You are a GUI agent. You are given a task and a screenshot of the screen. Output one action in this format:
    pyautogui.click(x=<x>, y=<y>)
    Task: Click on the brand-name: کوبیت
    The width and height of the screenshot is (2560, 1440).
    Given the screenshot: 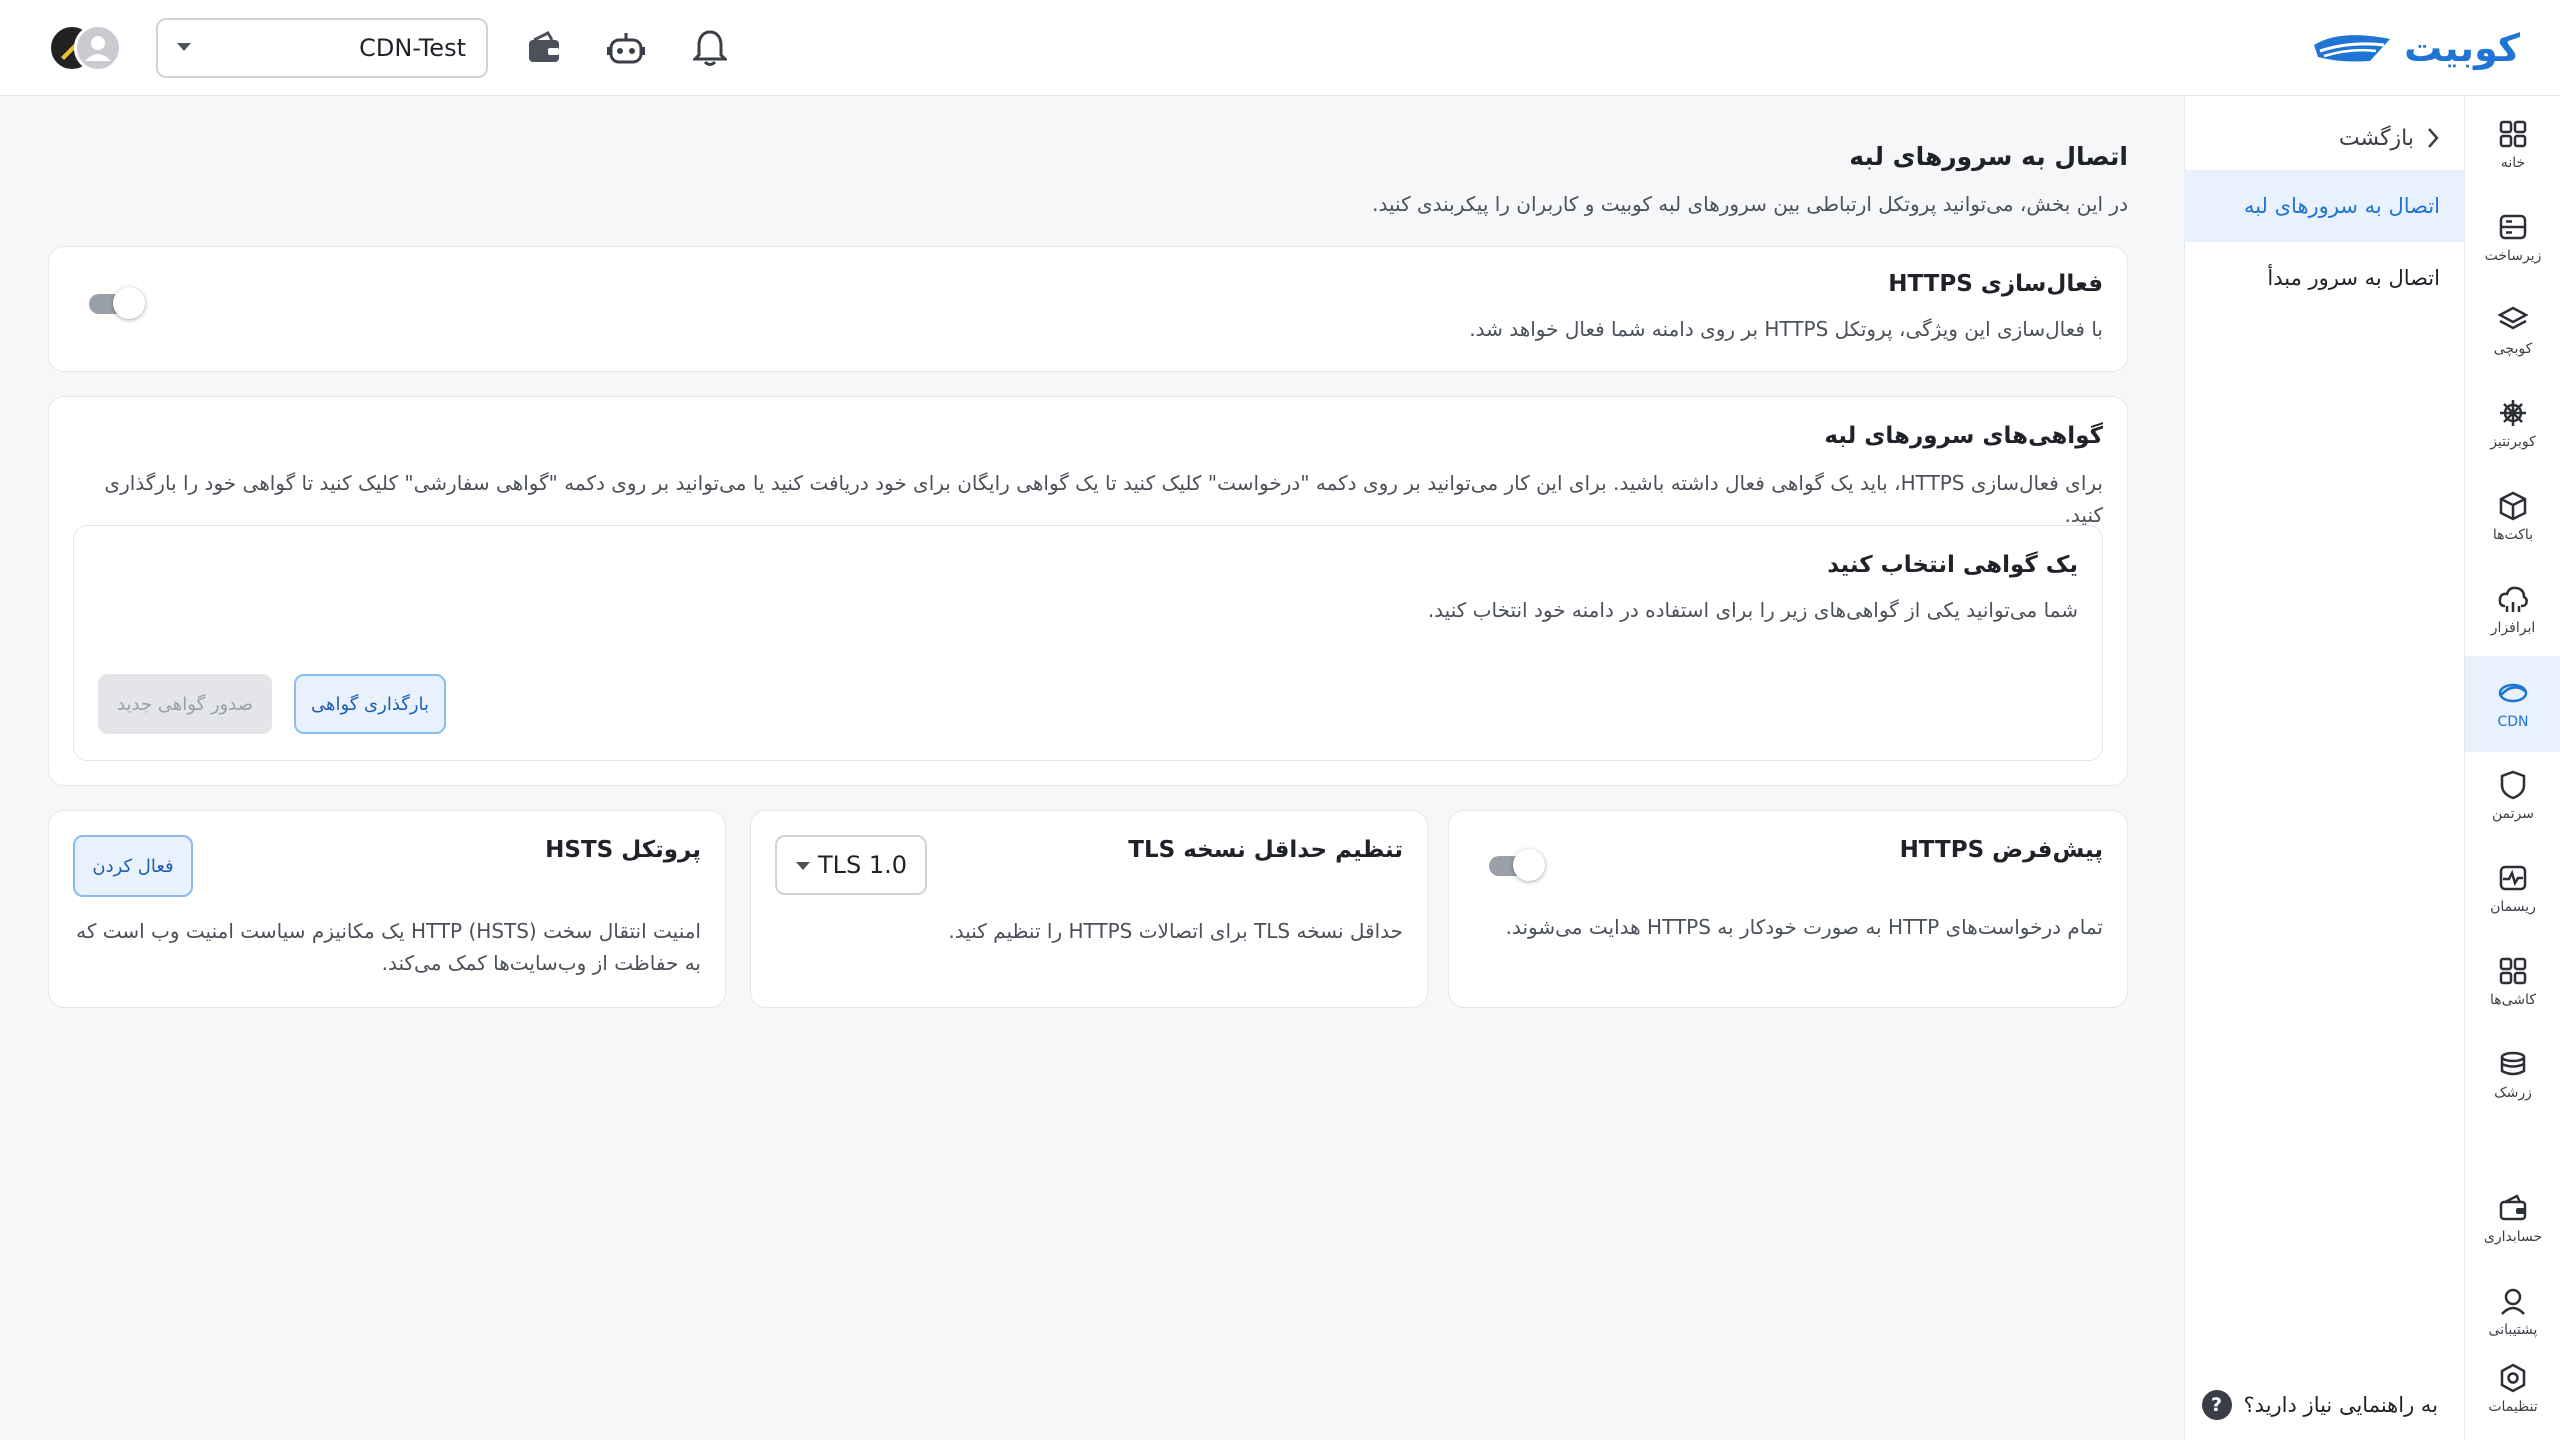 What is the action you would take?
    pyautogui.click(x=2462, y=48)
    